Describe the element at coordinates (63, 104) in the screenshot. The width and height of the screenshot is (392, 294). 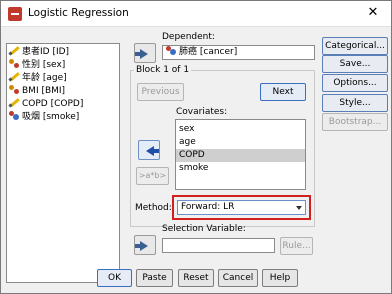
I see `variable-item: COPD [COPD]` at that location.